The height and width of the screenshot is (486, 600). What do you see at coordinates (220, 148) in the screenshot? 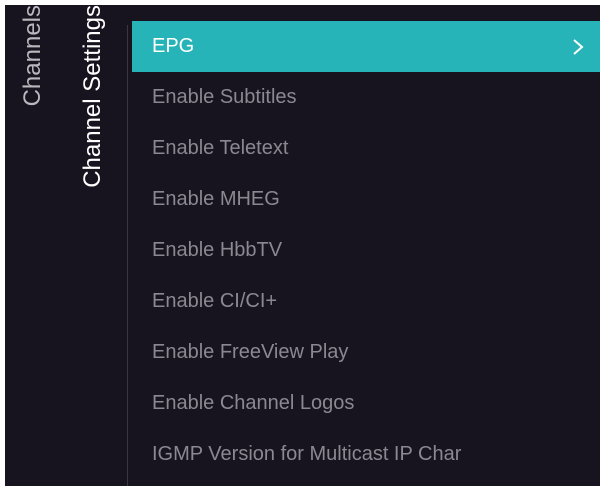
I see `menu-item-label: Enable Teletext` at bounding box center [220, 148].